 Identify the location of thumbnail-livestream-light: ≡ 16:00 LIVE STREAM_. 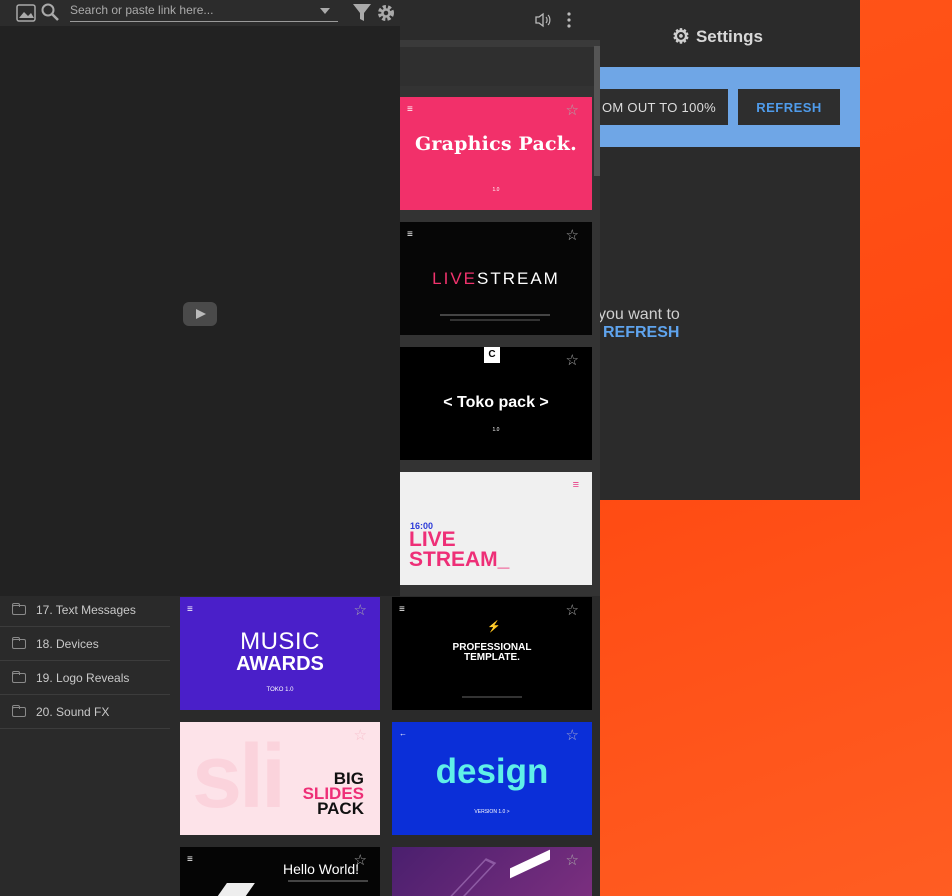
(496, 528).